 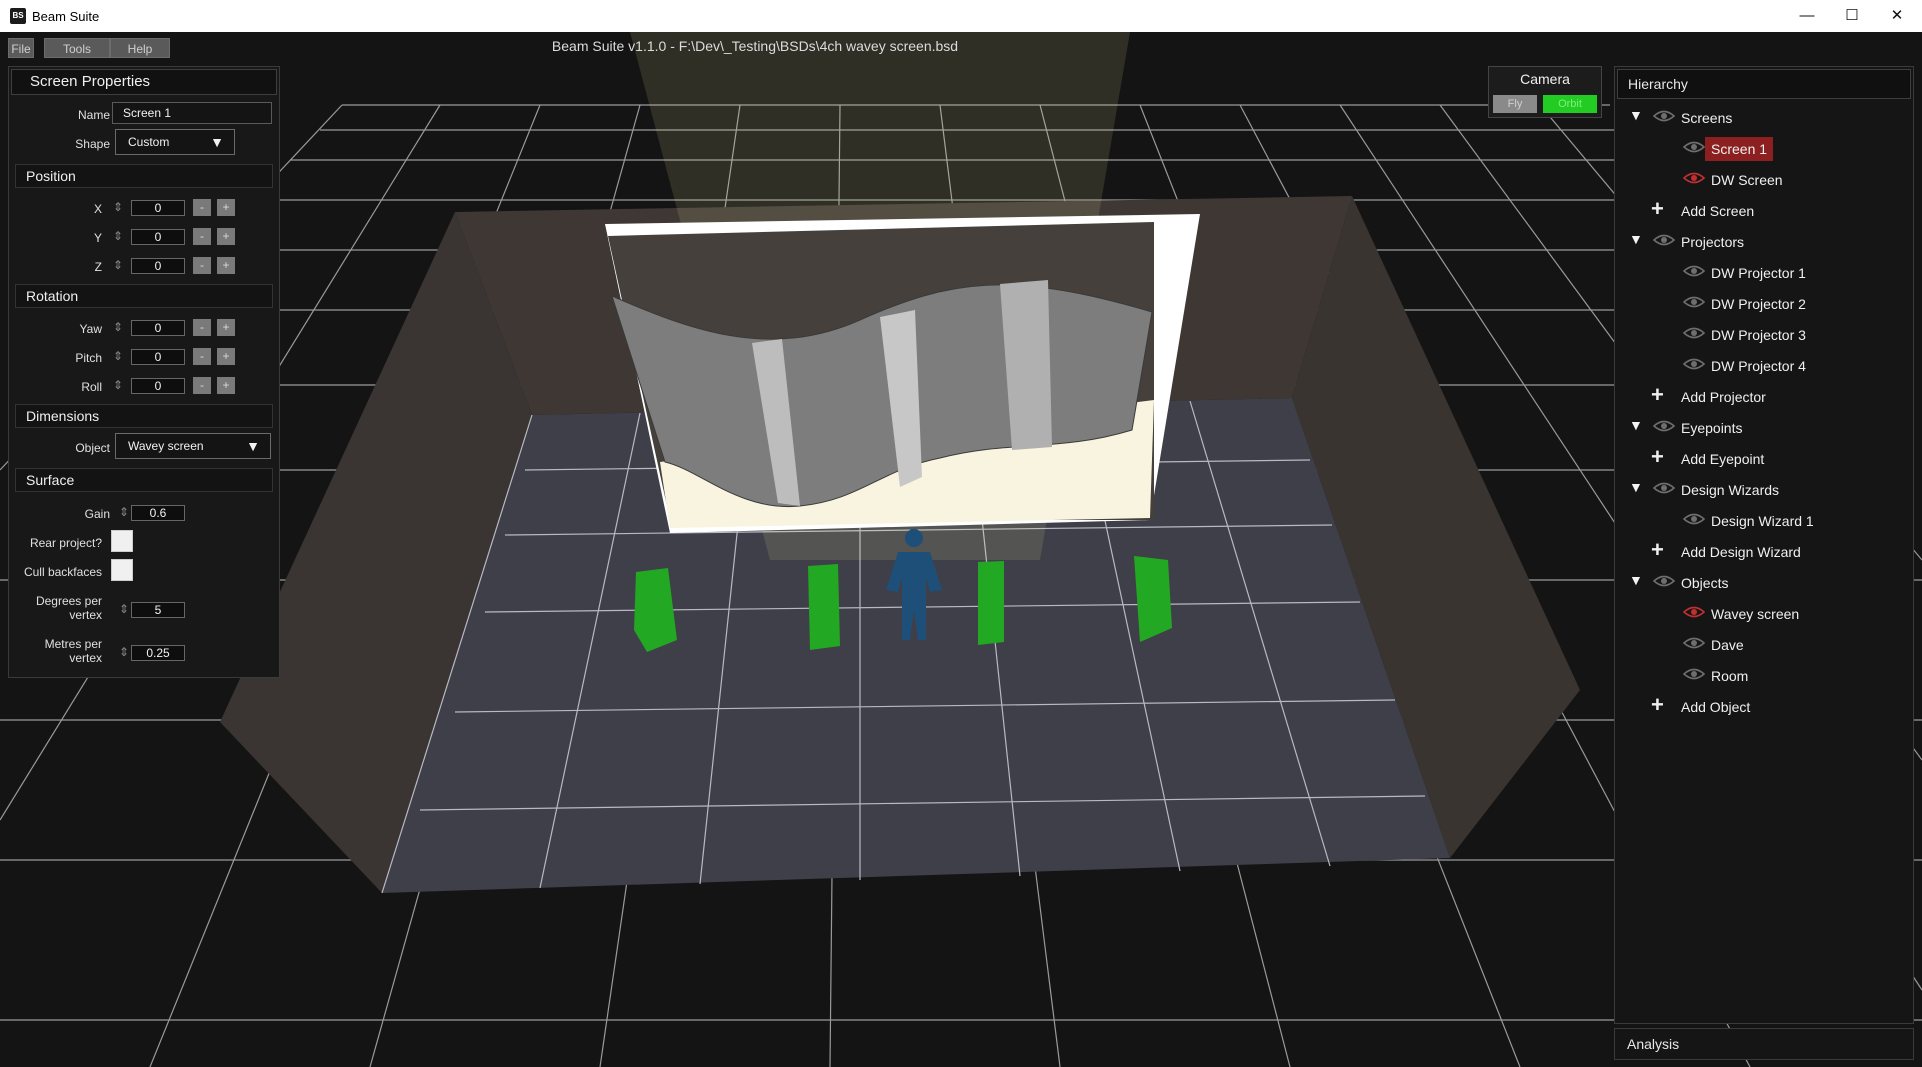 What do you see at coordinates (1764, 1044) in the screenshot?
I see `analysis-panel: Analysis` at bounding box center [1764, 1044].